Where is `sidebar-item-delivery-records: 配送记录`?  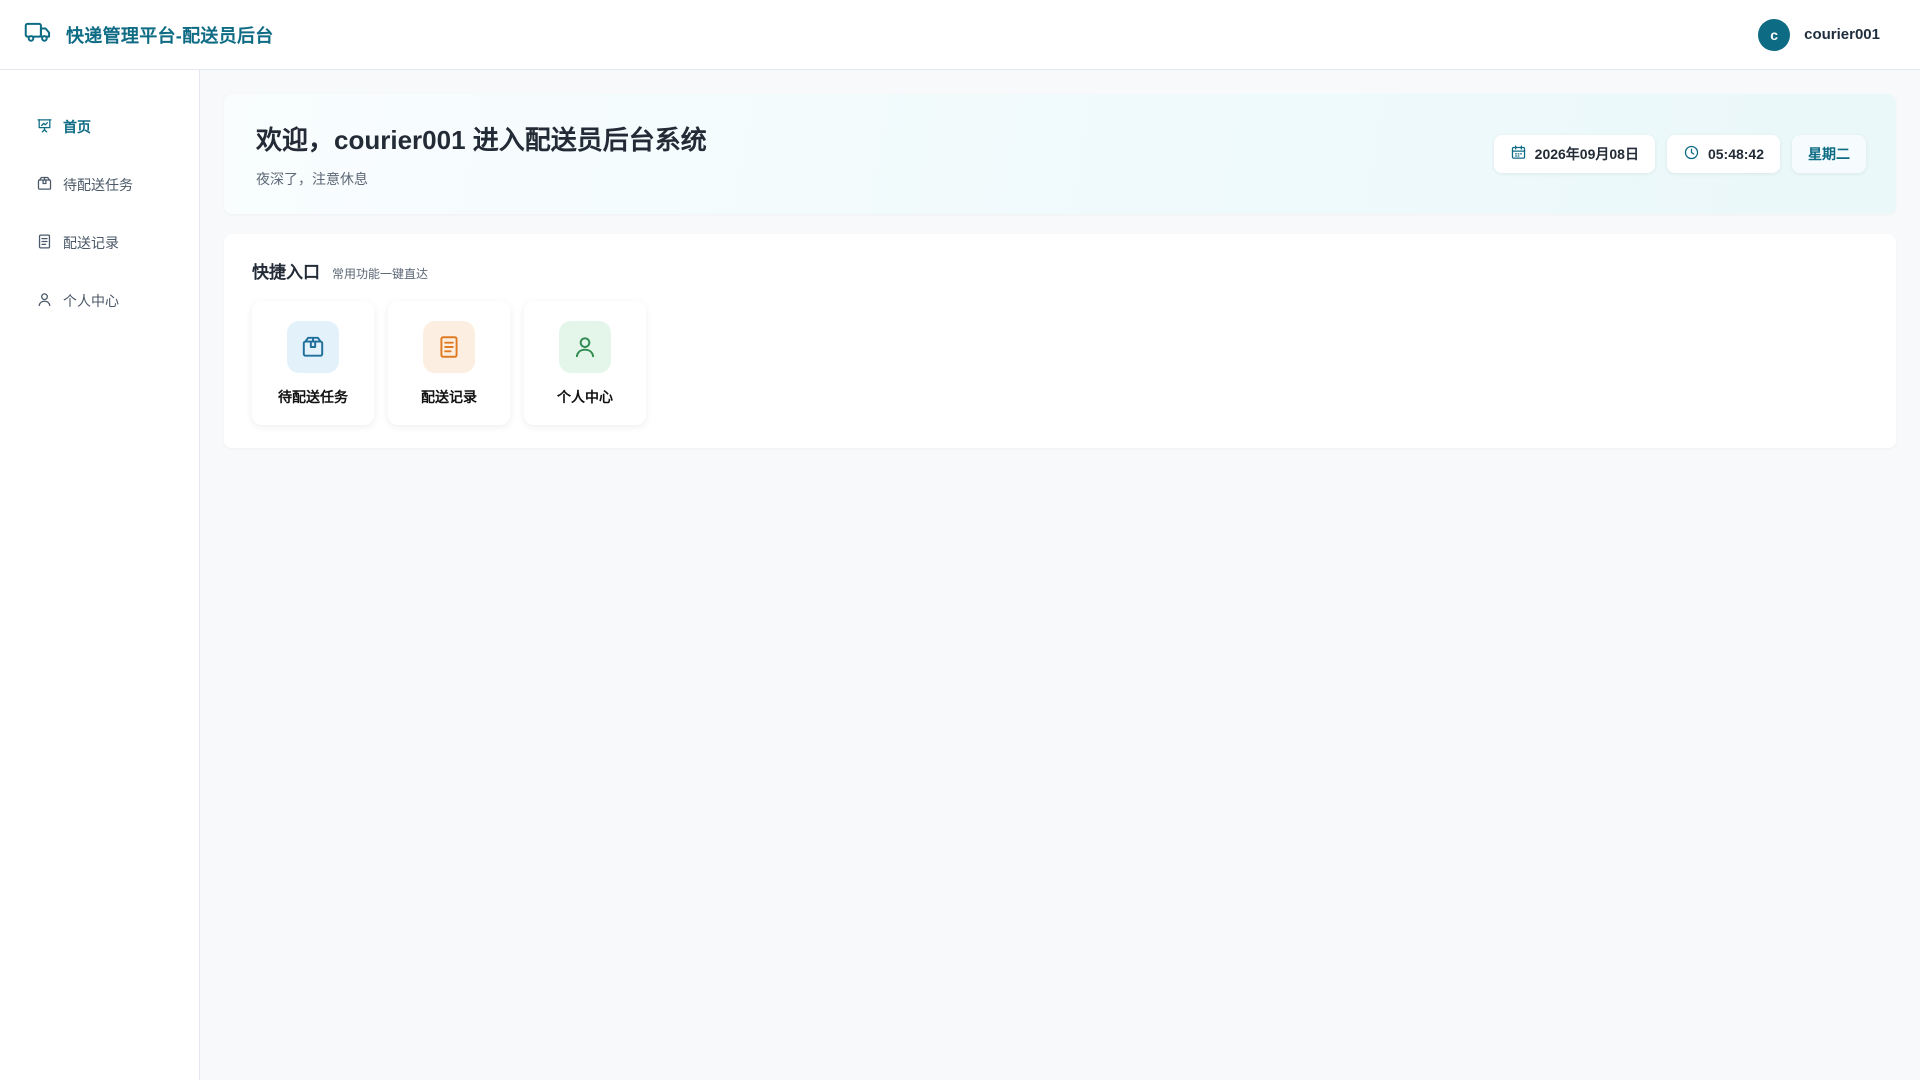 sidebar-item-delivery-records: 配送记录 is located at coordinates (99, 243).